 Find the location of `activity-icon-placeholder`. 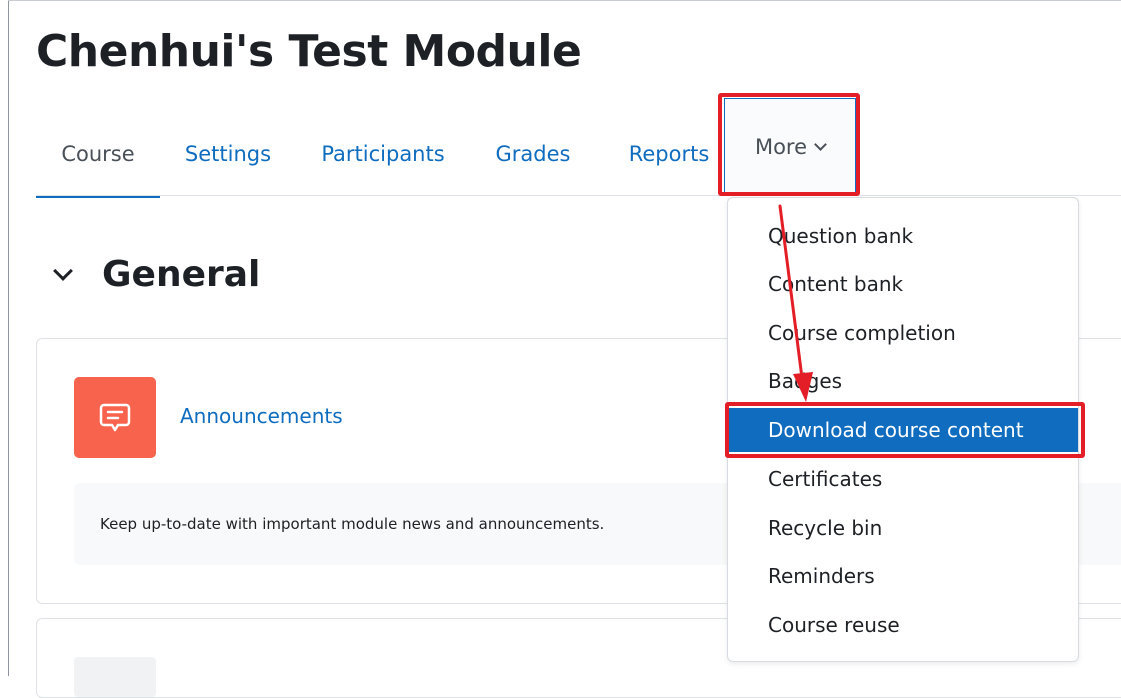

activity-icon-placeholder is located at coordinates (115, 677).